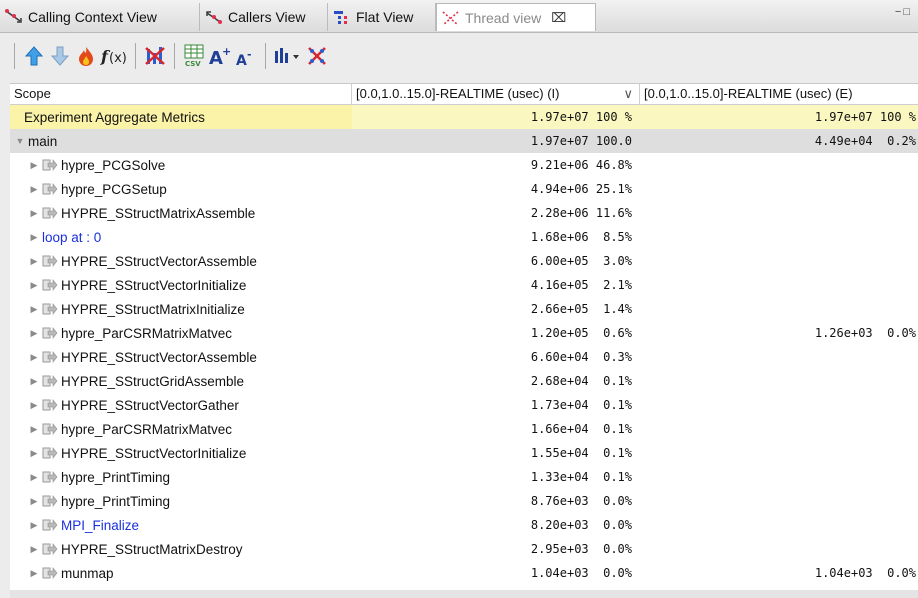  I want to click on scope-label: MPI_Finalize, so click(100, 525).